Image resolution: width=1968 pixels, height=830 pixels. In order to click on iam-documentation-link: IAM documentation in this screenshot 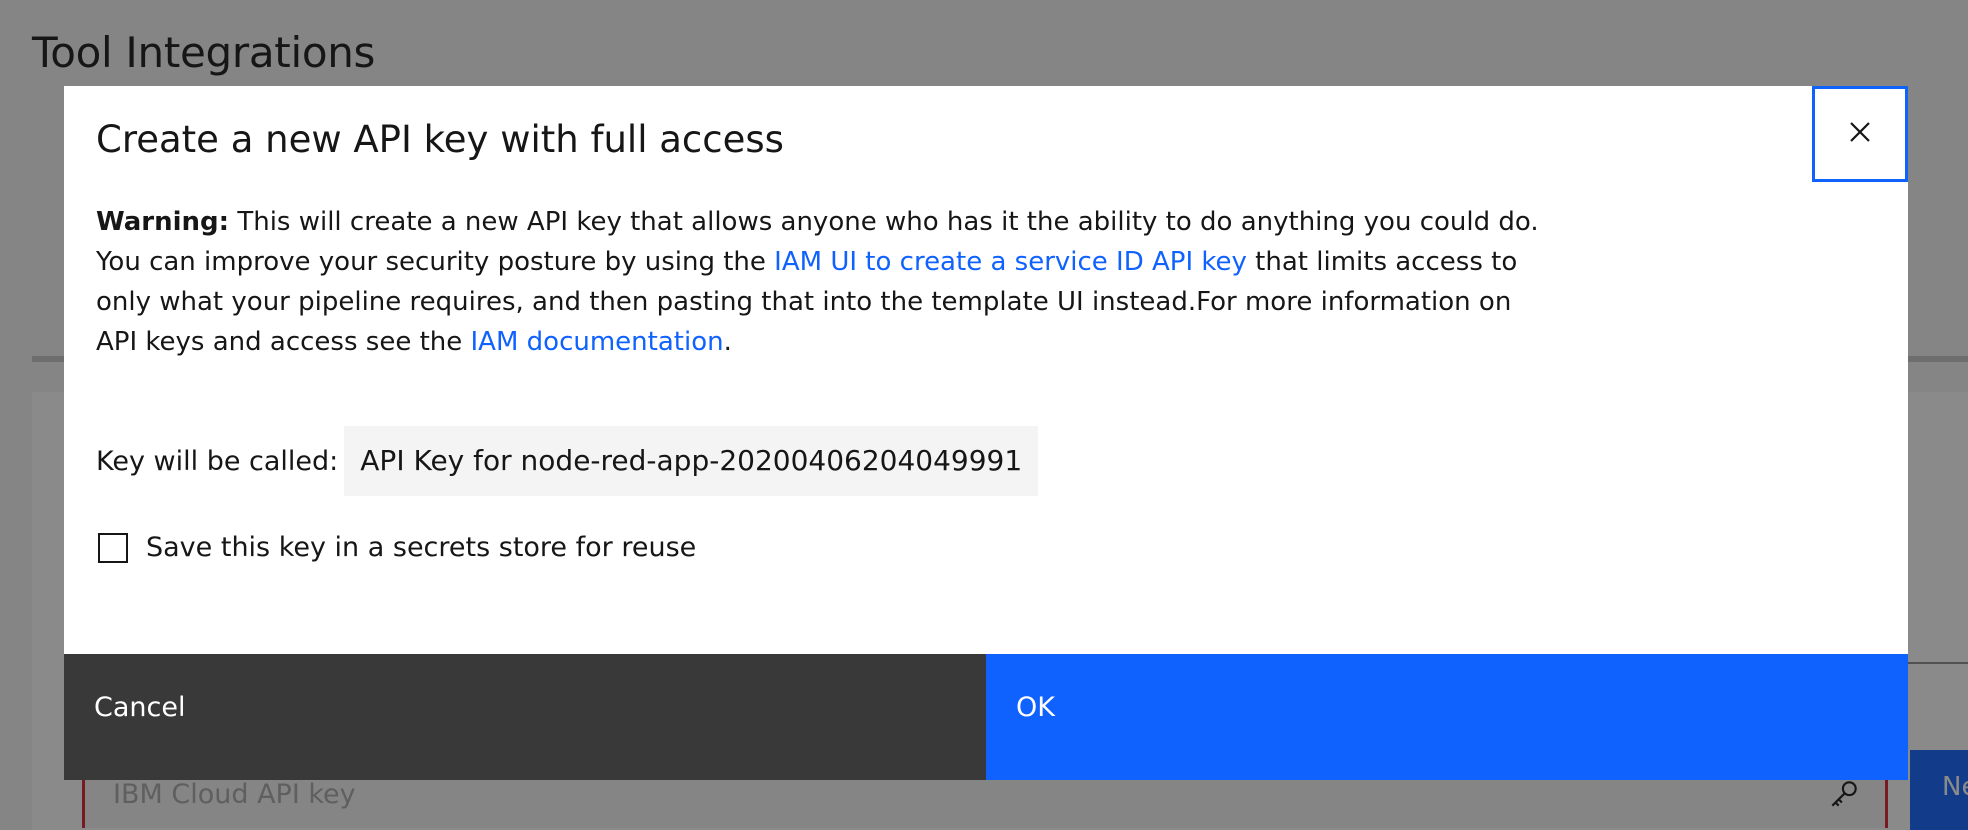, I will do `click(597, 342)`.